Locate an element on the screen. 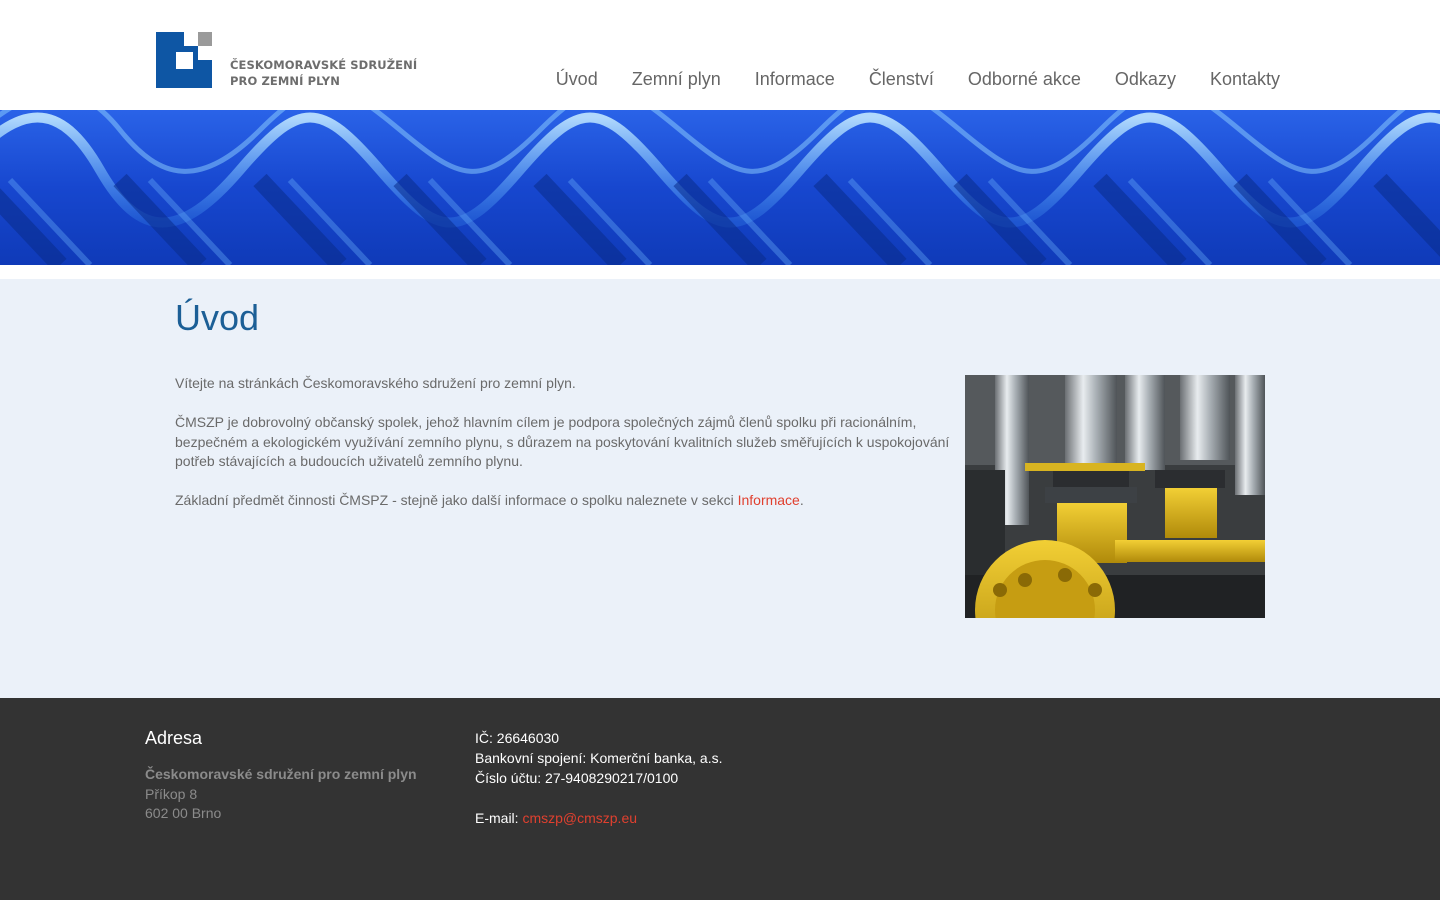 The width and height of the screenshot is (1440, 900). nav-item-uvod: Úvod is located at coordinates (577, 79).